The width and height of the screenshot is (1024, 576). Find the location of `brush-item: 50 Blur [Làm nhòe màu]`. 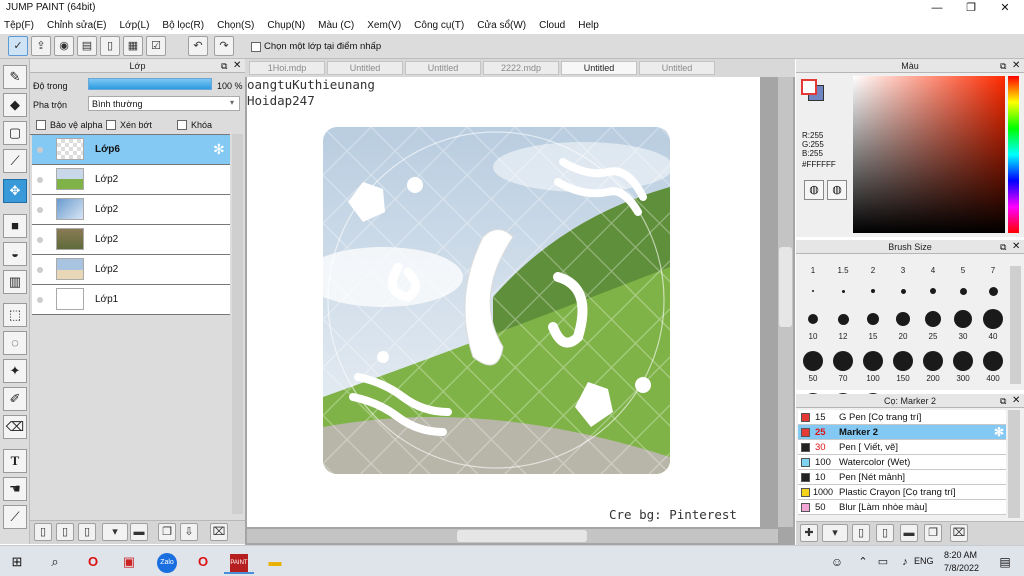

brush-item: 50 Blur [Làm nhòe màu] is located at coordinates (902, 507).